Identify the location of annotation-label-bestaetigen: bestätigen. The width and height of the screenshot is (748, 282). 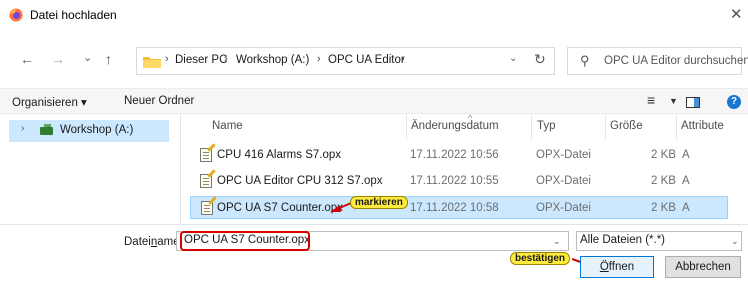
(540, 258).